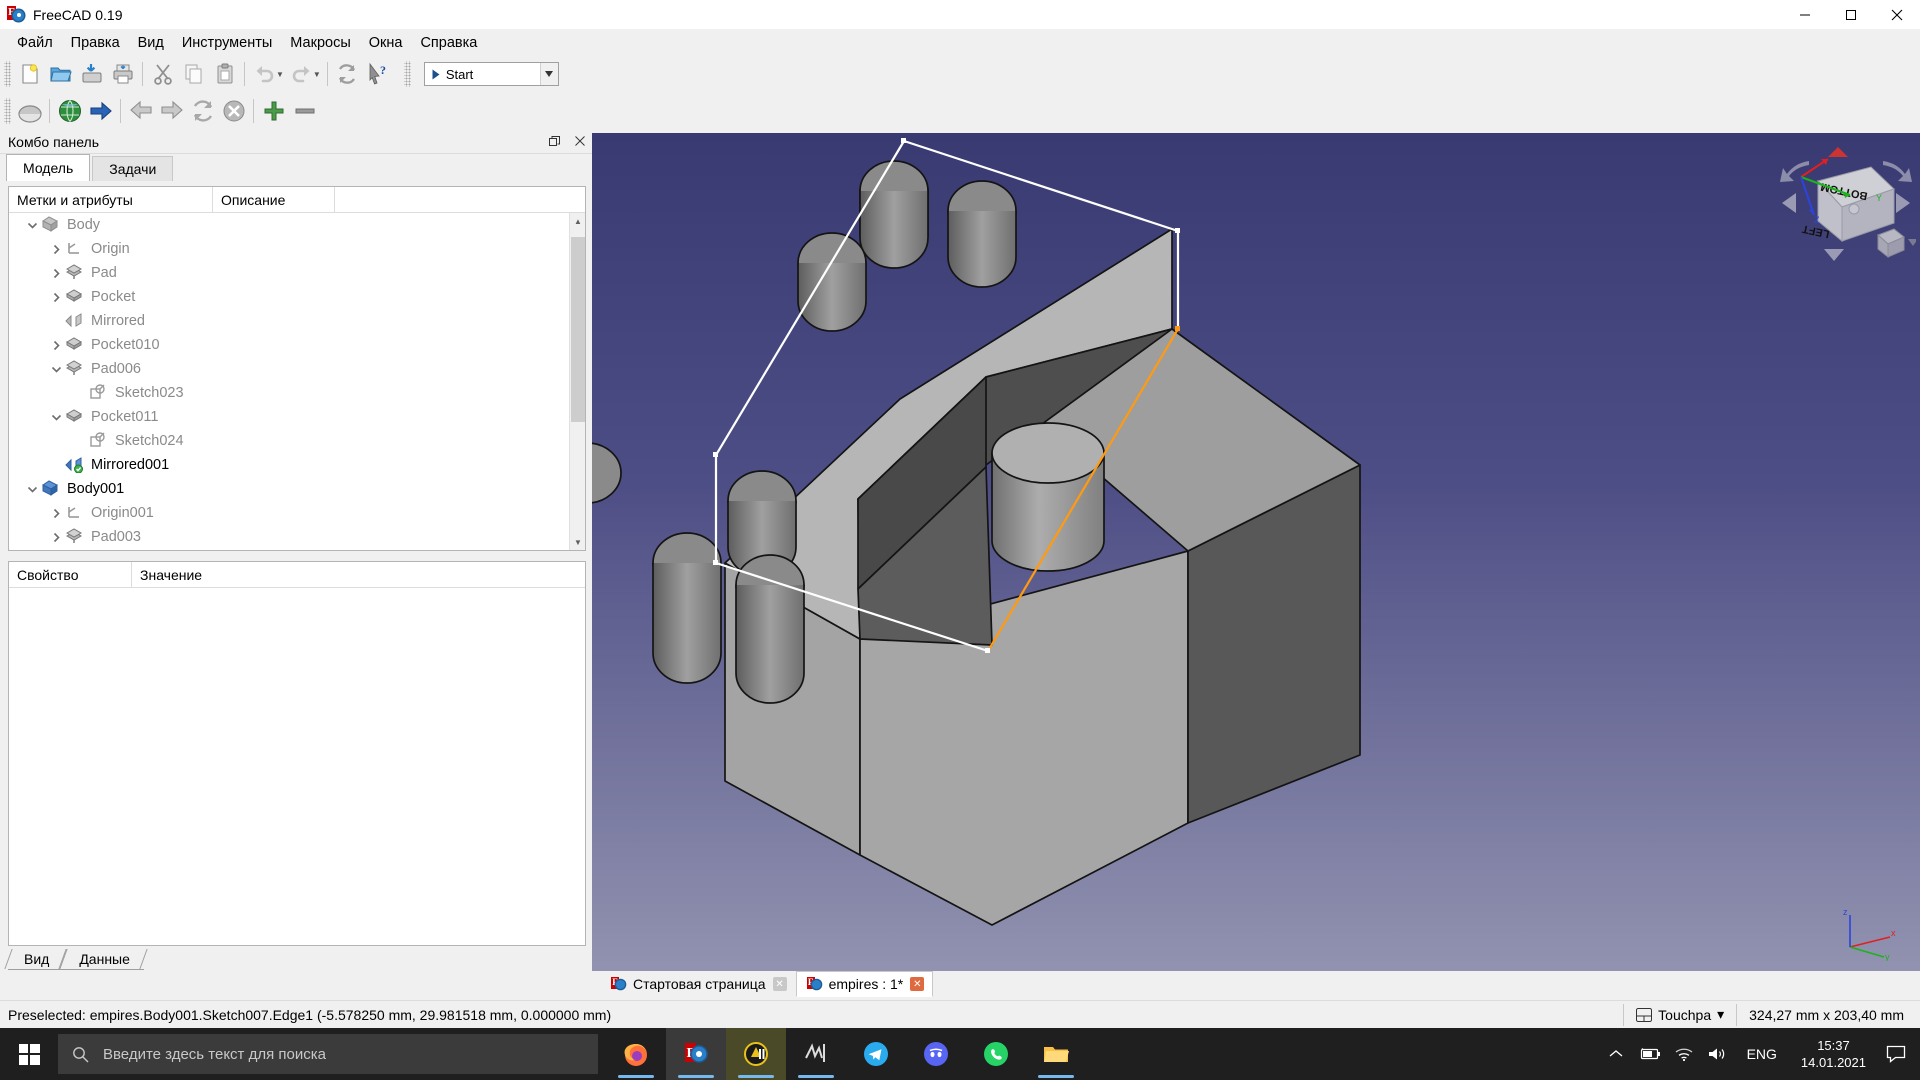 Image resolution: width=1920 pixels, height=1080 pixels. I want to click on tree-item-pad006: Pad006, so click(297, 369).